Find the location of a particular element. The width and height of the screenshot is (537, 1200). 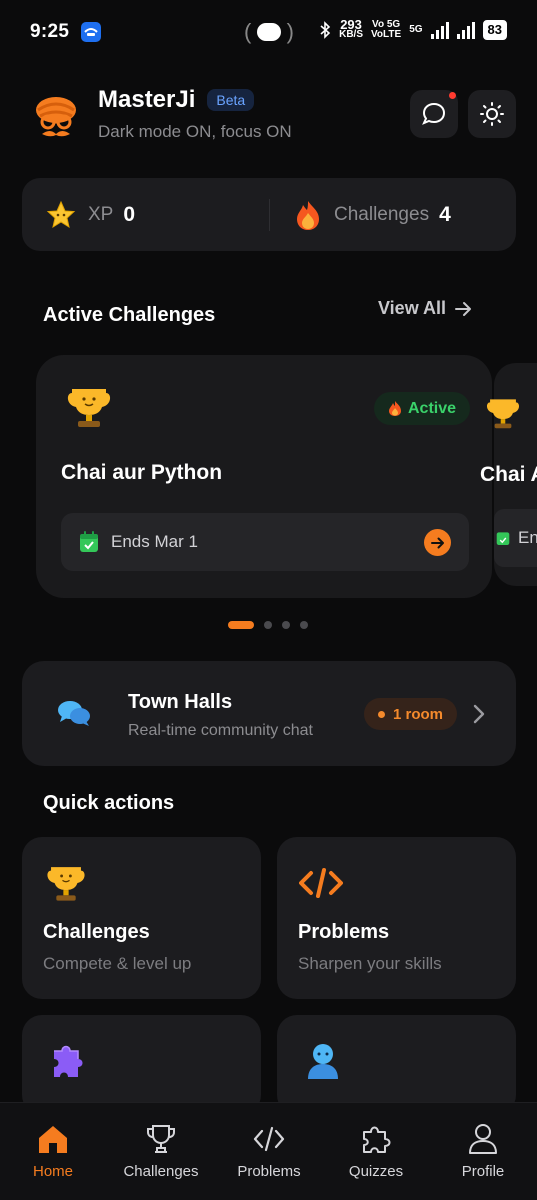

status-bar: 9:25 () 293 KB/S Vo 5G VoLTE 5G 83 is located at coordinates (268, 32).